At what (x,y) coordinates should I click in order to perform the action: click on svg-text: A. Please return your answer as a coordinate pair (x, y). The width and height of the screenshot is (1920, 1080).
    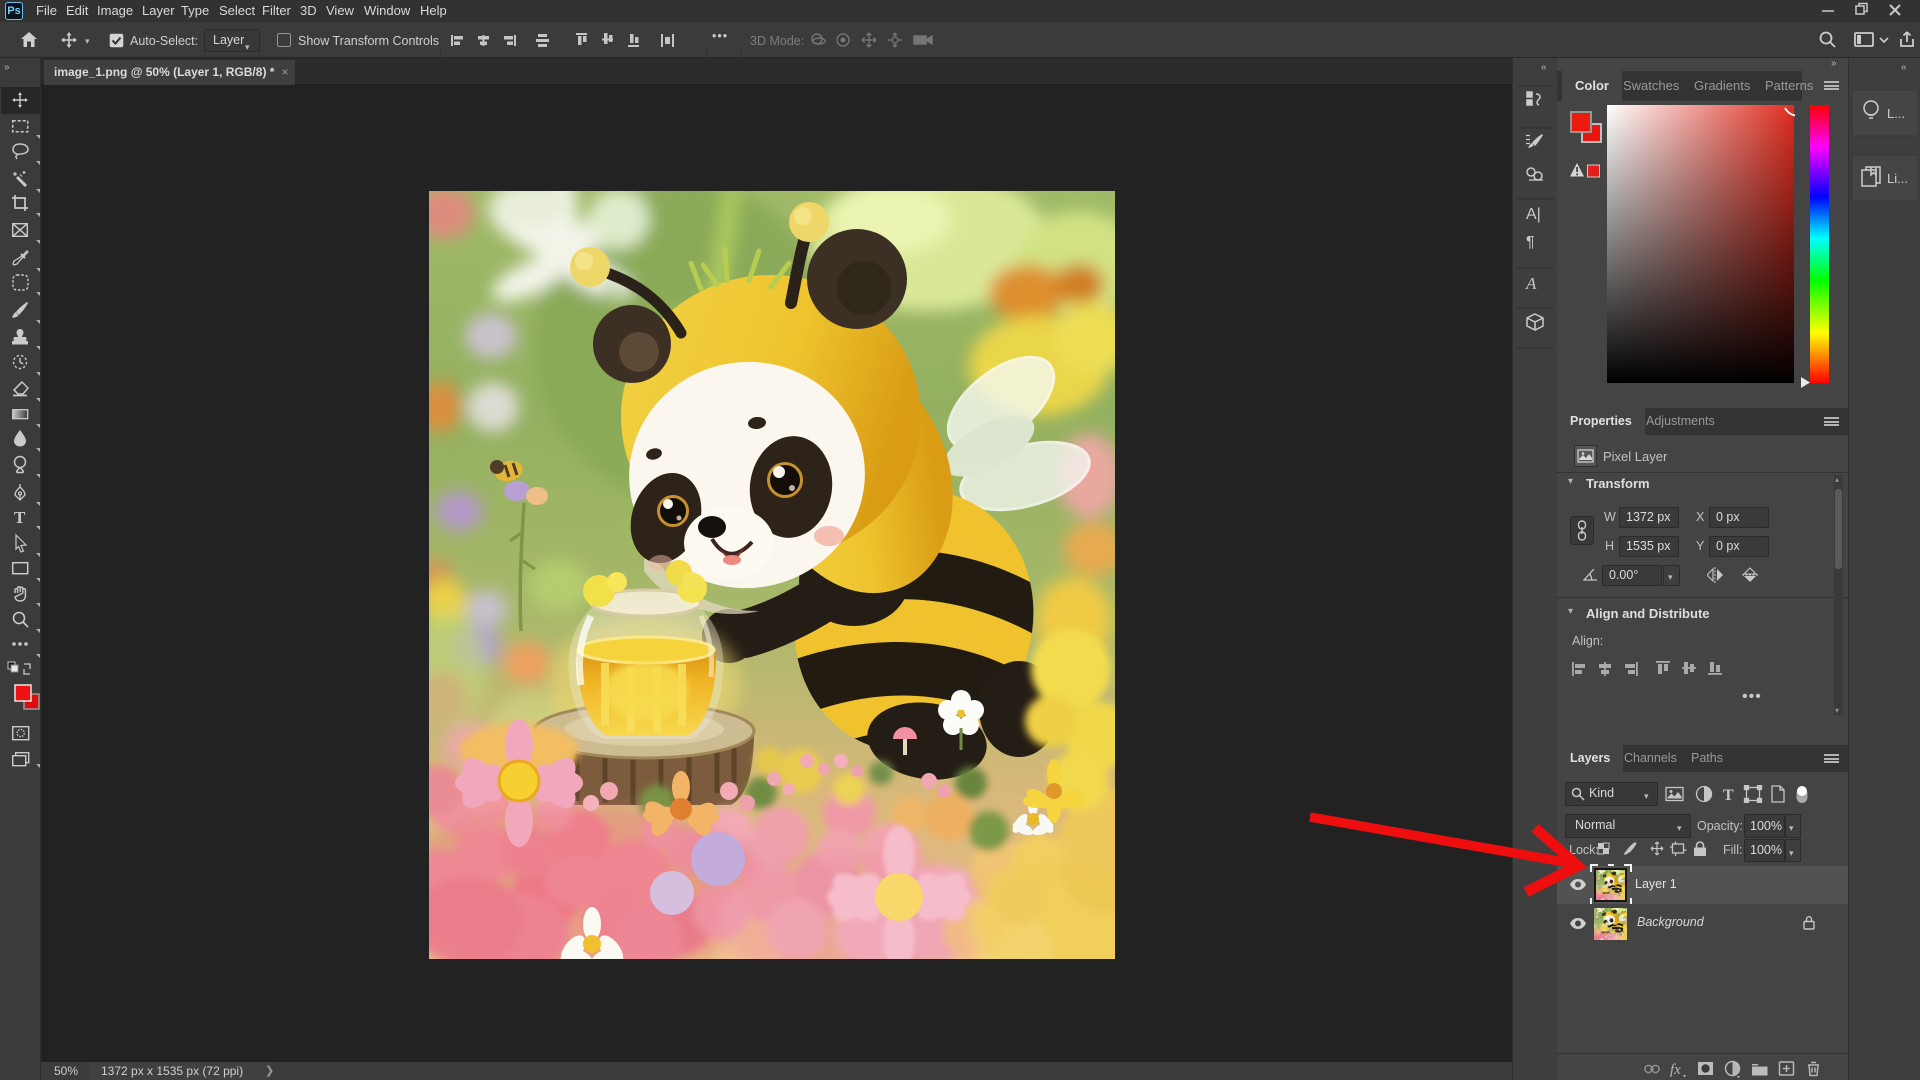
    Looking at the image, I should click on (1531, 283).